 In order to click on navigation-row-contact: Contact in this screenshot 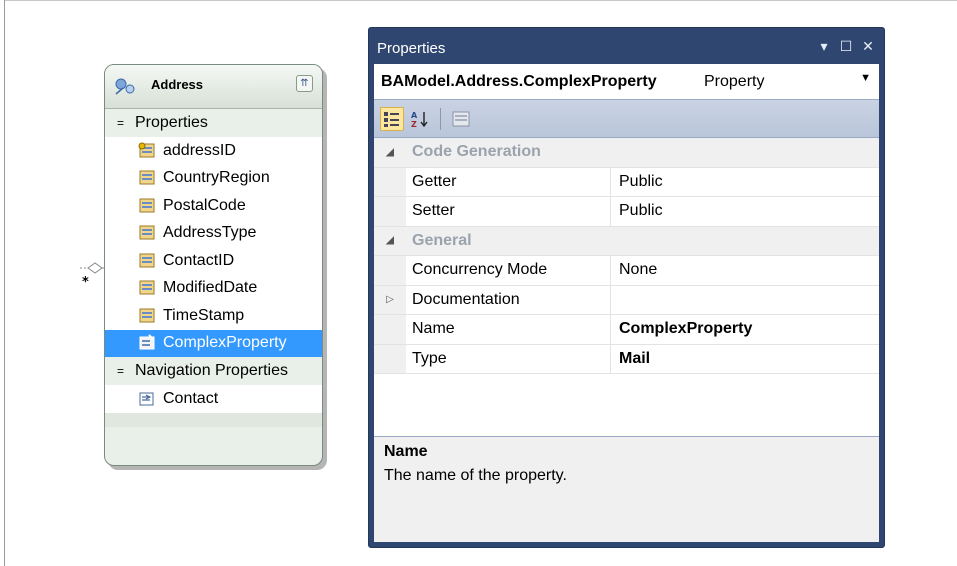, I will do `click(213, 399)`.